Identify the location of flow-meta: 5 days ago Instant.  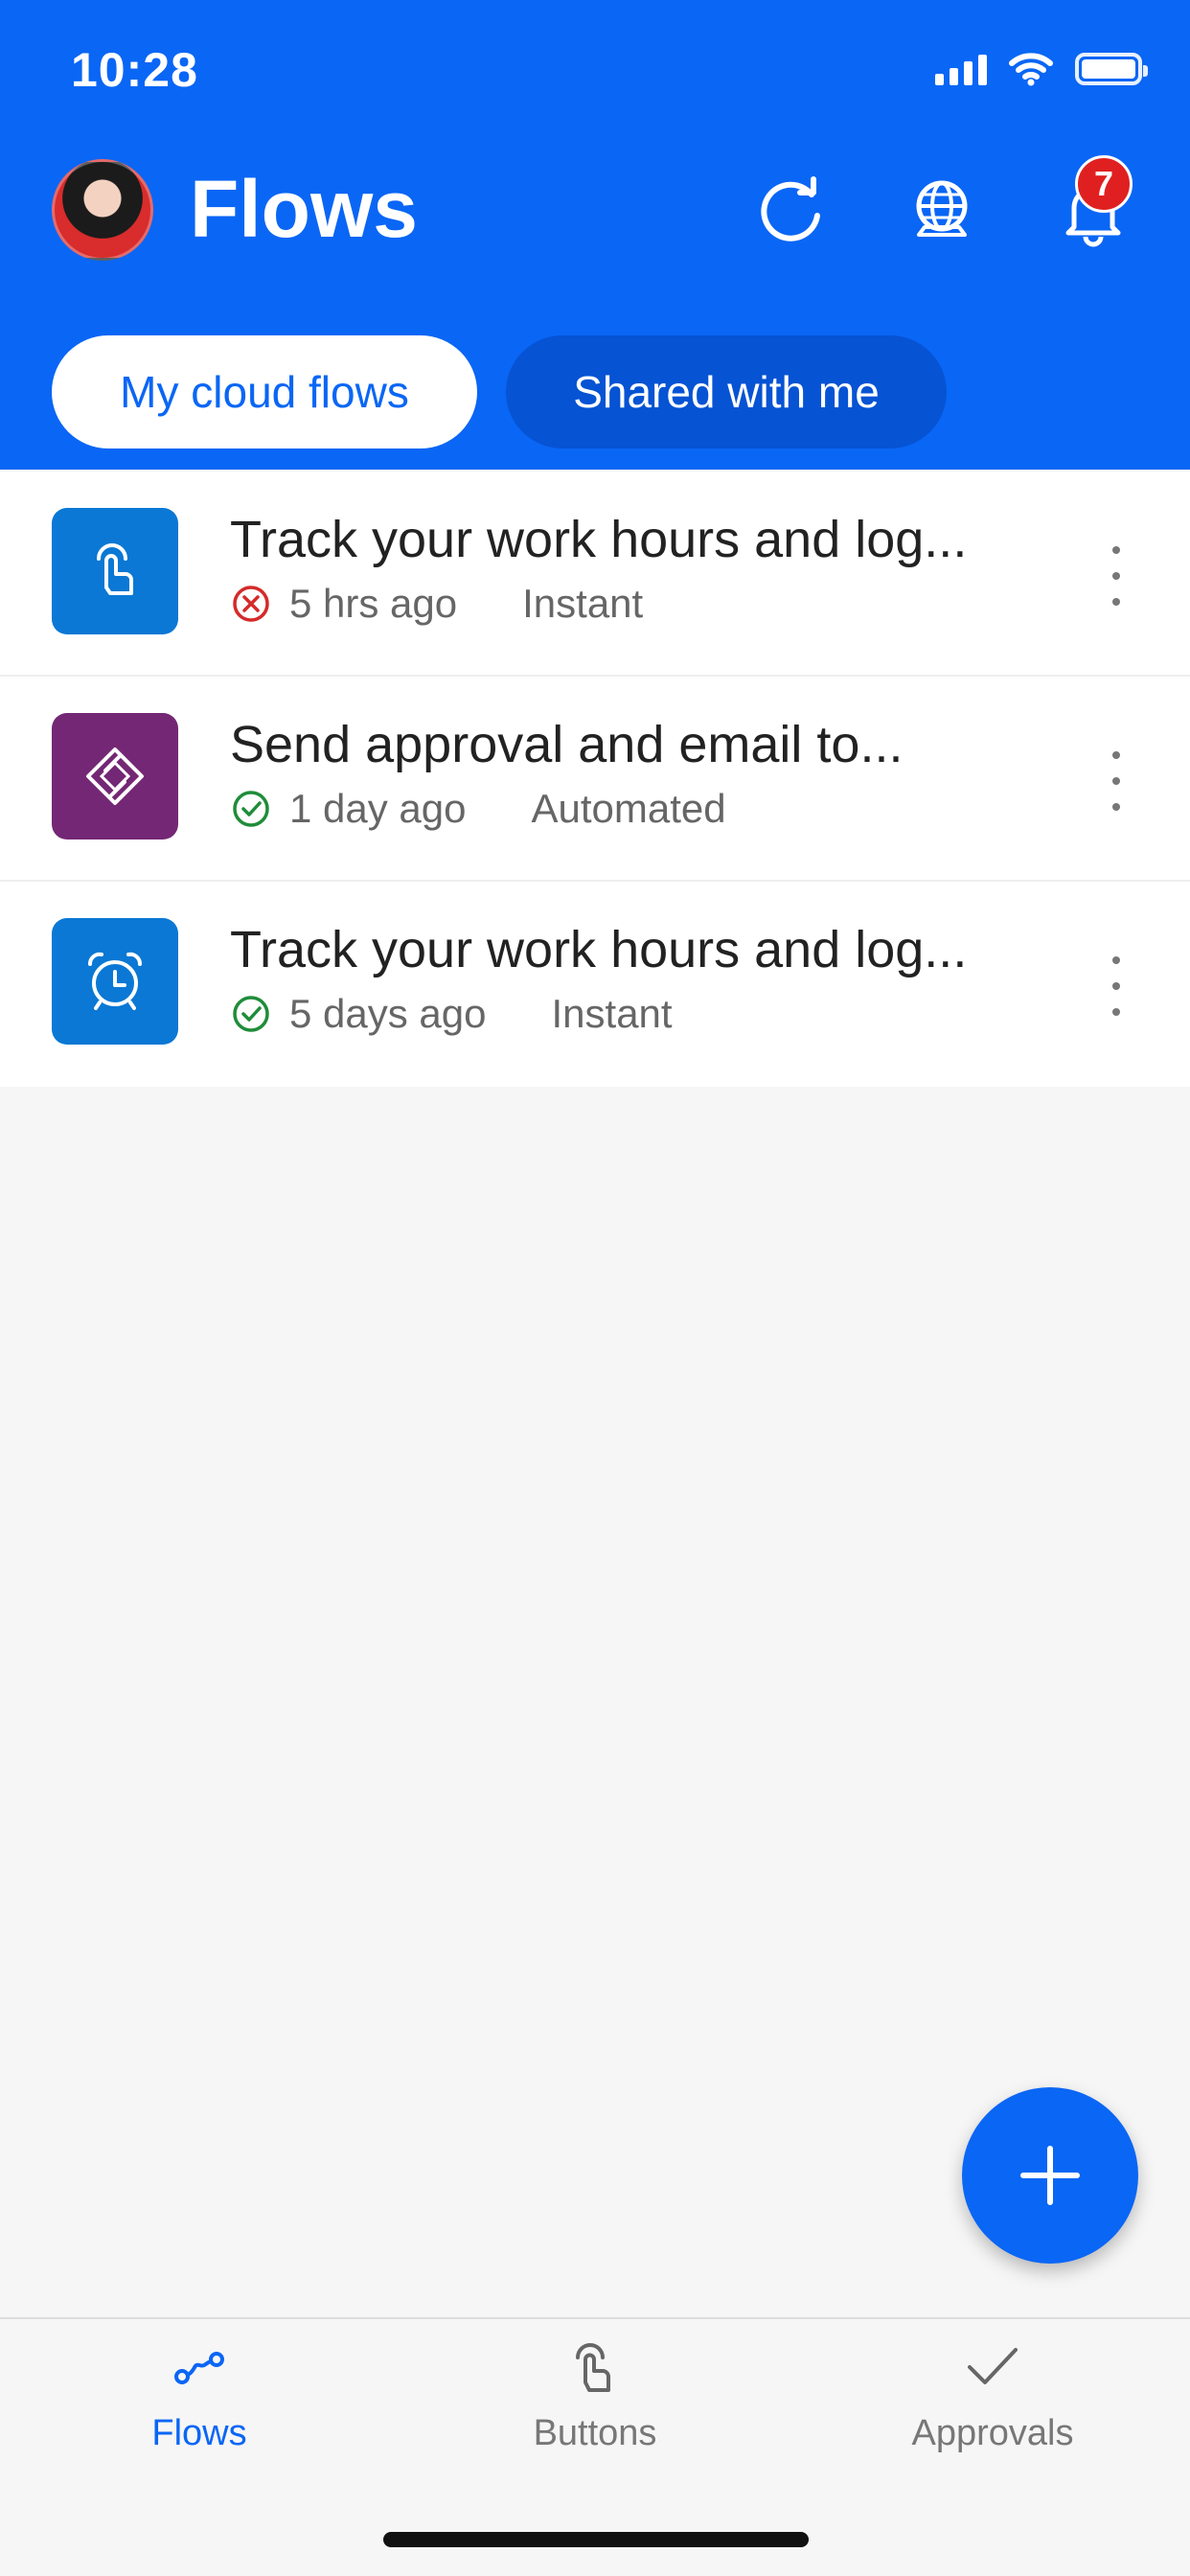
(452, 1014).